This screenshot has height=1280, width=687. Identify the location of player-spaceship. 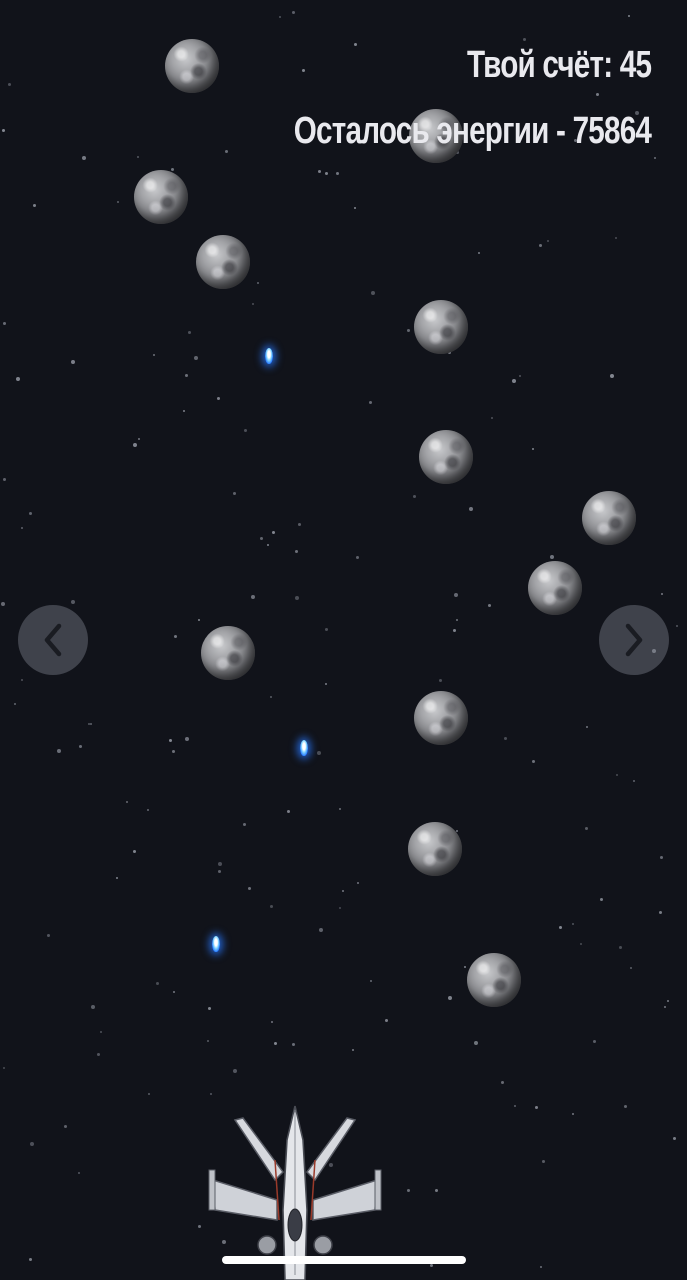
(295, 1190).